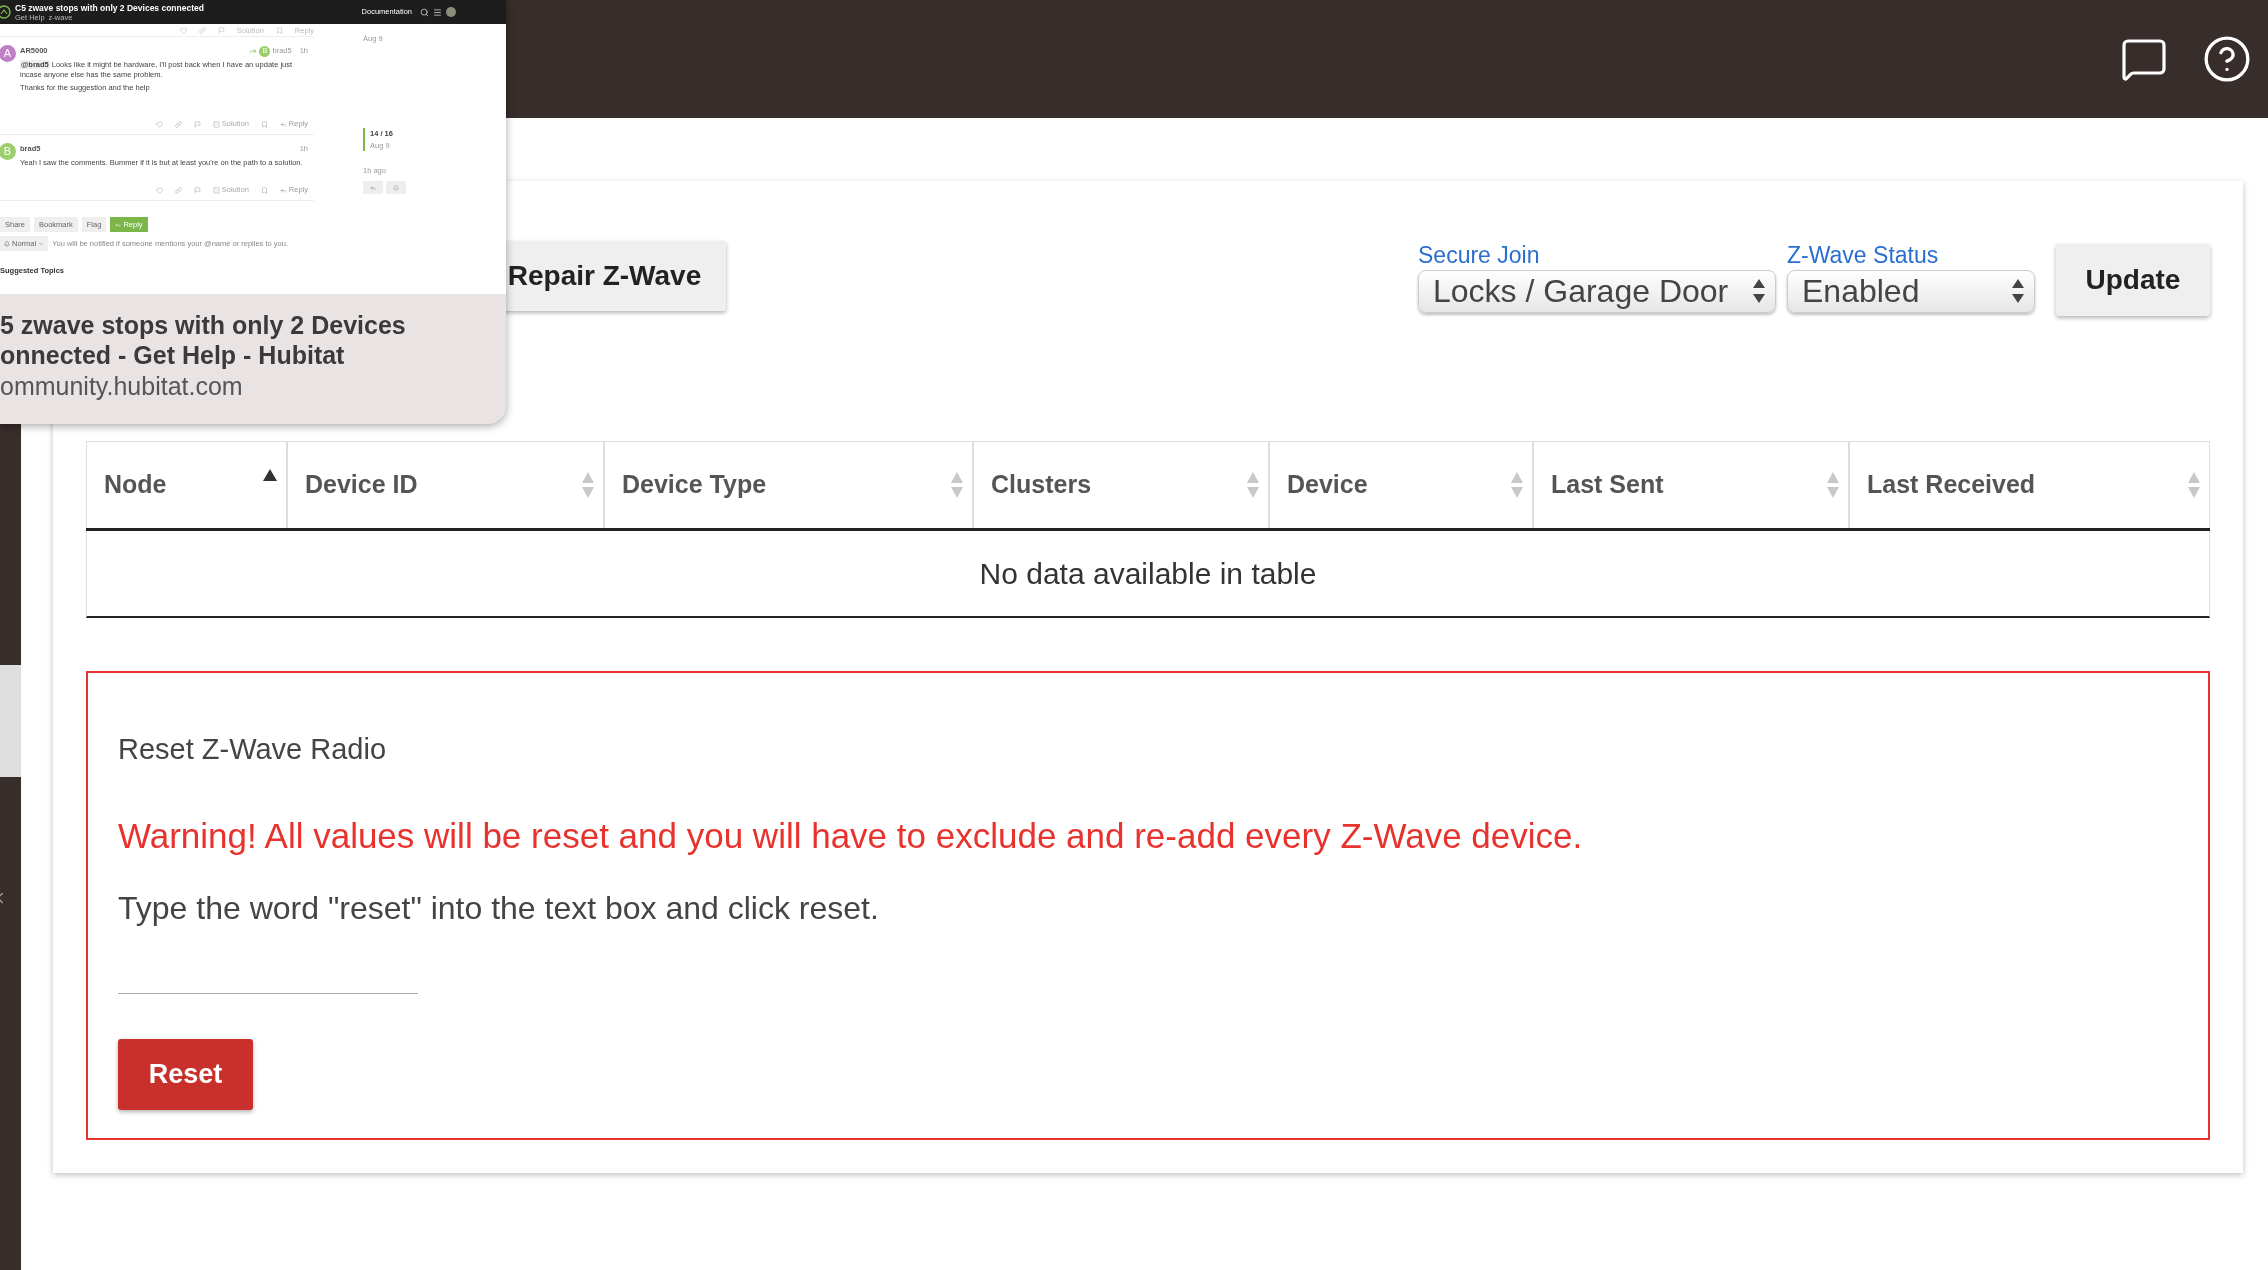  What do you see at coordinates (10, 721) in the screenshot?
I see `sidebar-item` at bounding box center [10, 721].